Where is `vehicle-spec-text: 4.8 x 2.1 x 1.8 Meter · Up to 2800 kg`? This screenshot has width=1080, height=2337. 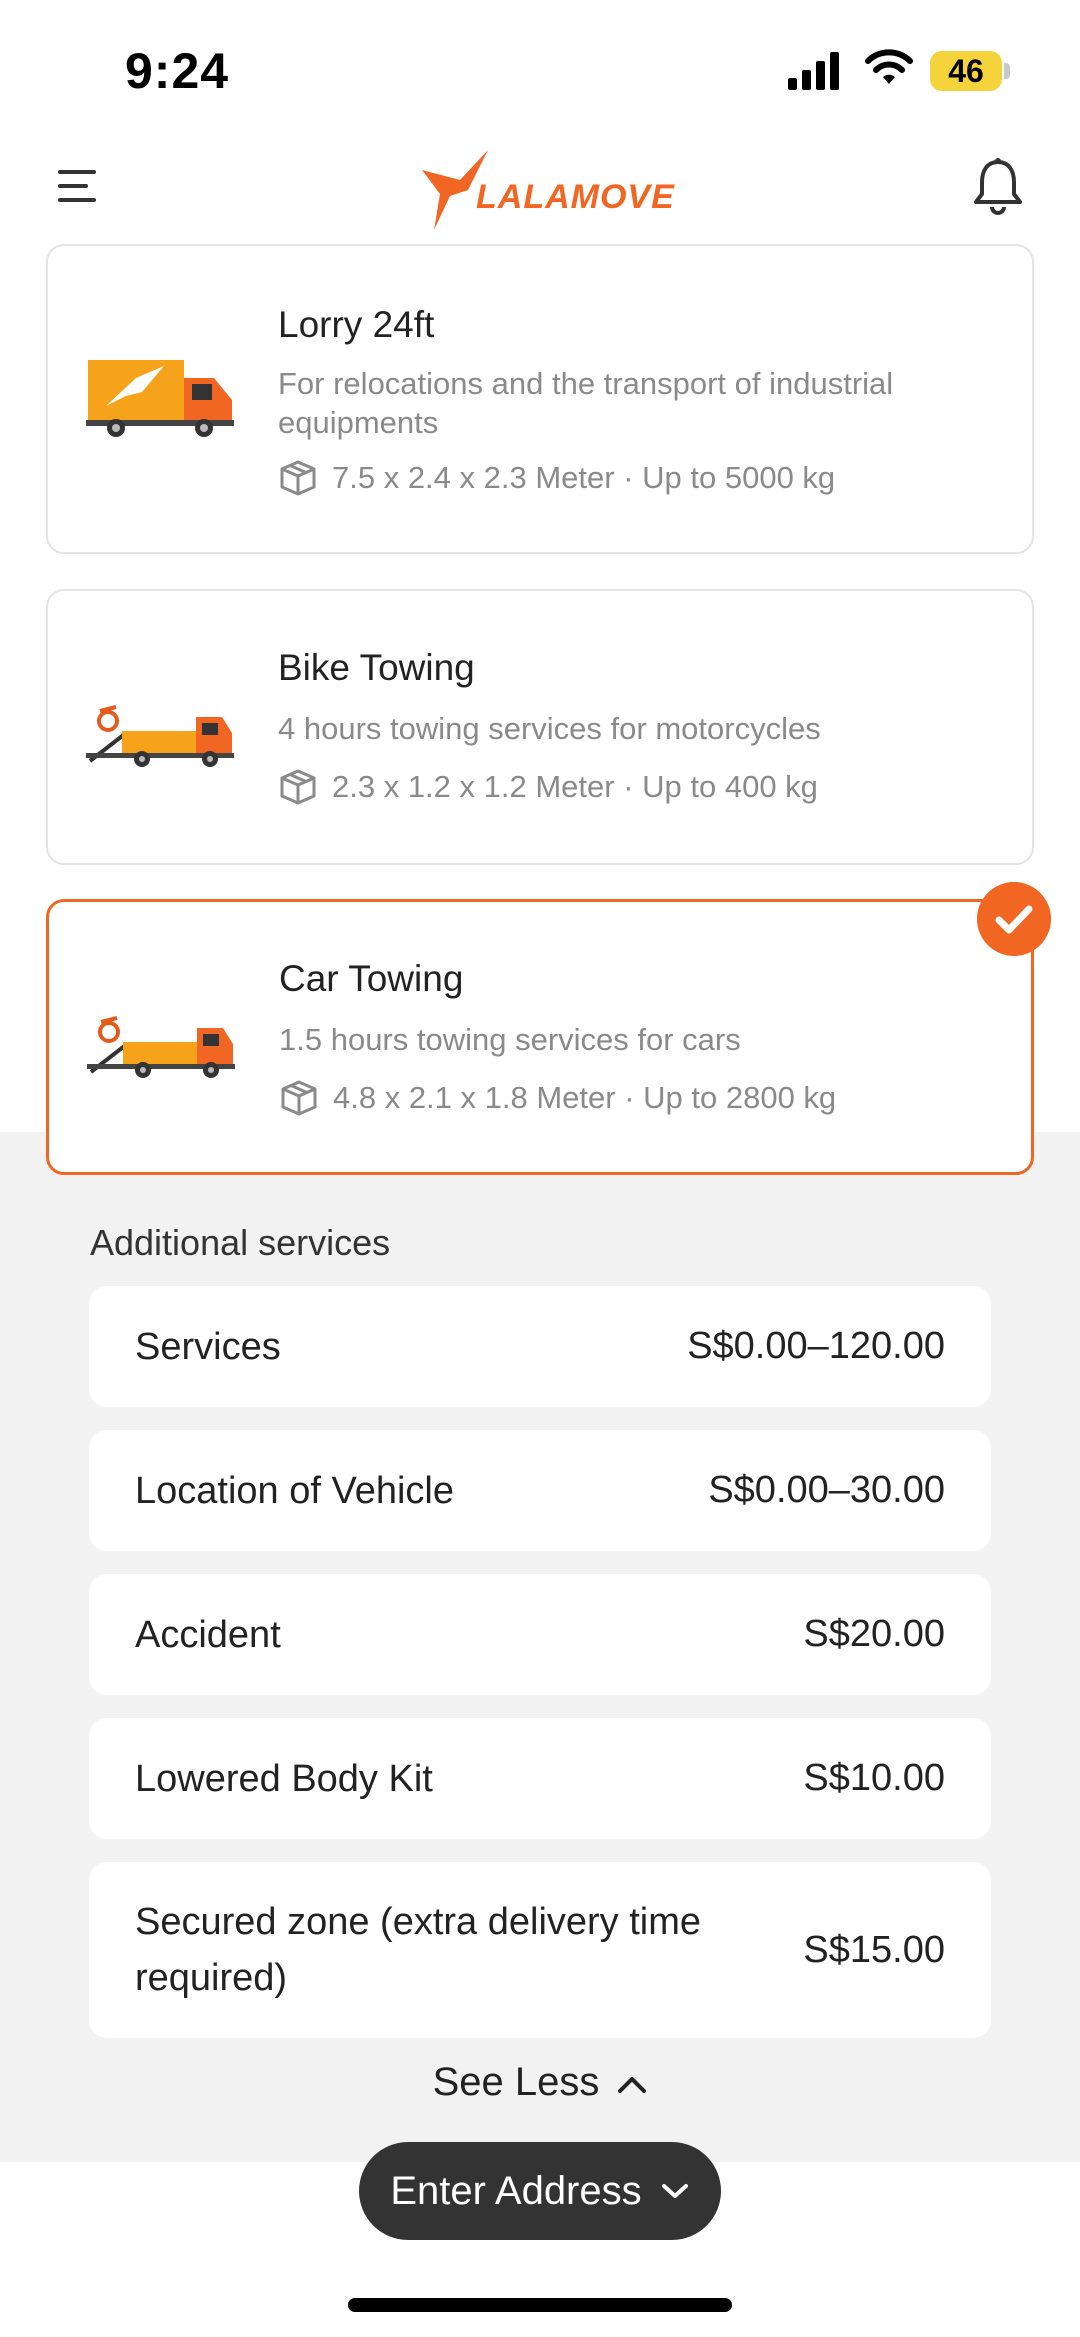 vehicle-spec-text: 4.8 x 2.1 x 1.8 Meter · Up to 2800 kg is located at coordinates (585, 1097).